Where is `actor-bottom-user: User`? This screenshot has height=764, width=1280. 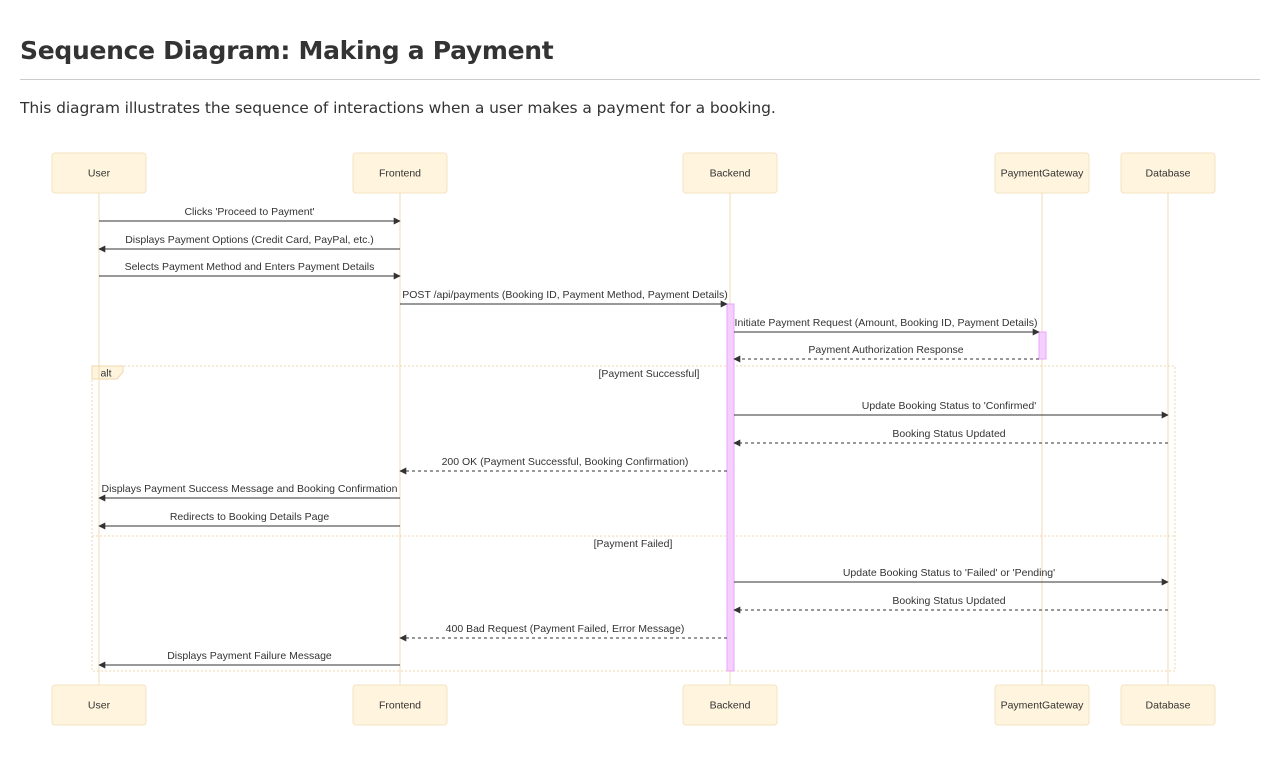 actor-bottom-user: User is located at coordinates (99, 705).